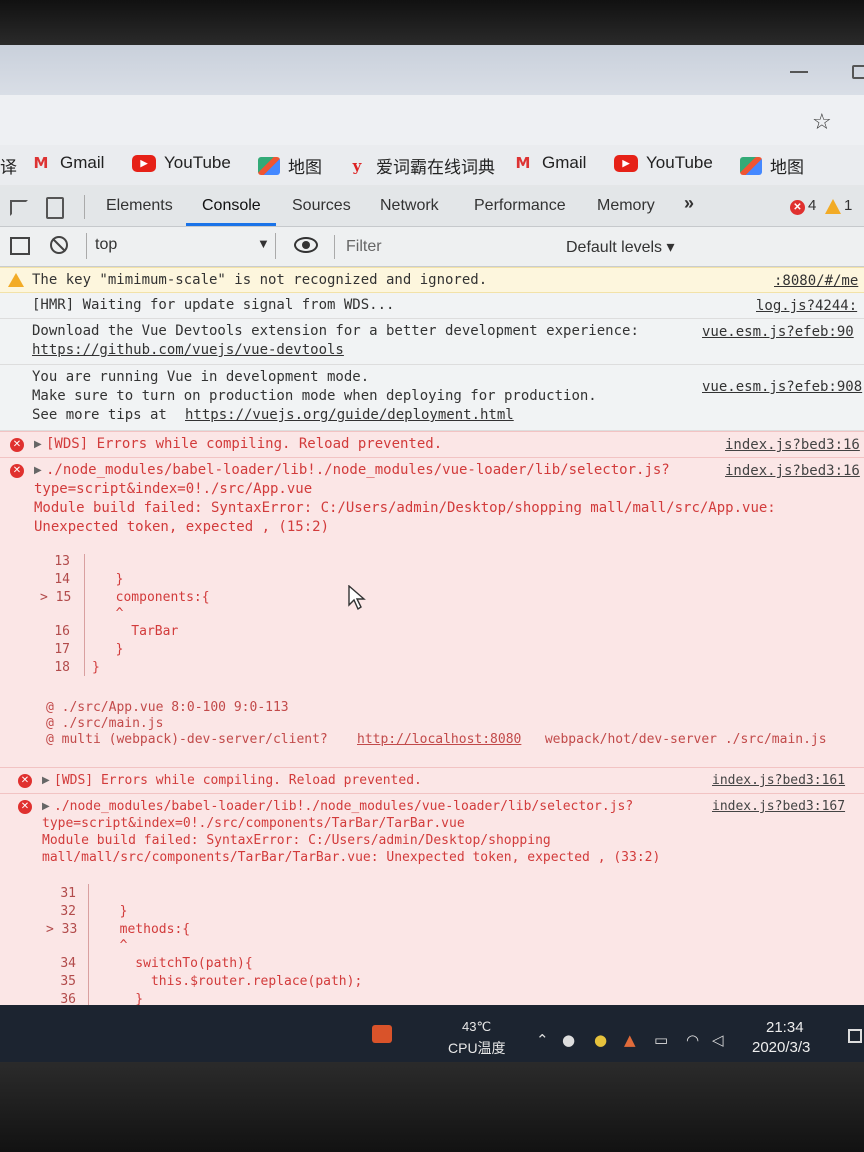 Image resolution: width=864 pixels, height=1152 pixels. What do you see at coordinates (116, 945) in the screenshot?
I see `code-line: ^` at bounding box center [116, 945].